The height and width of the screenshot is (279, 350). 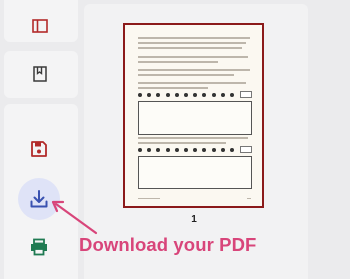 I want to click on save-icon, so click(x=39, y=149).